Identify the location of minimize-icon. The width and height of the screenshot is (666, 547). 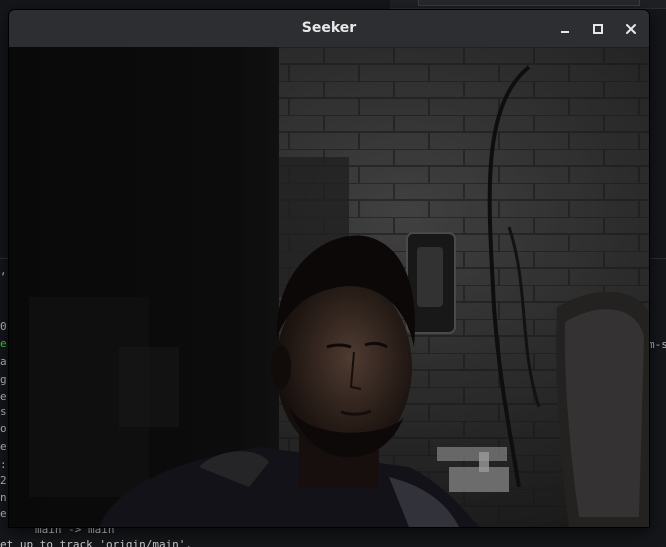
(565, 32).